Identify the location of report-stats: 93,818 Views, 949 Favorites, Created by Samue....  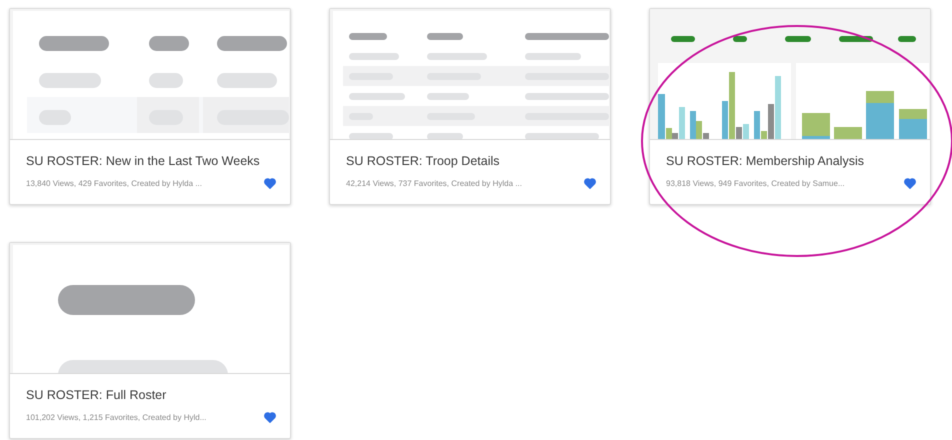
(755, 183).